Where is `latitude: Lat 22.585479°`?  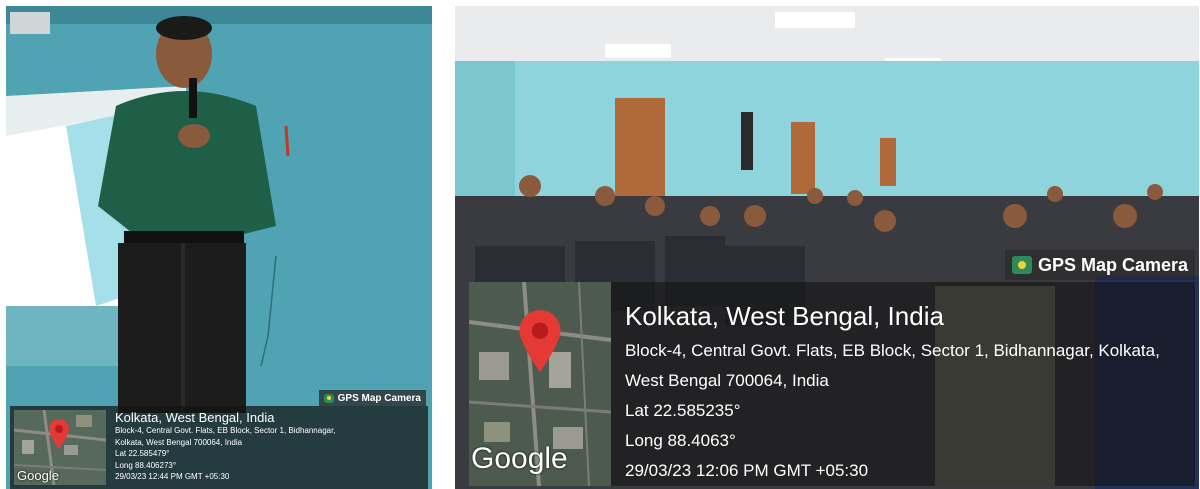
latitude: Lat 22.585479° is located at coordinates (142, 453).